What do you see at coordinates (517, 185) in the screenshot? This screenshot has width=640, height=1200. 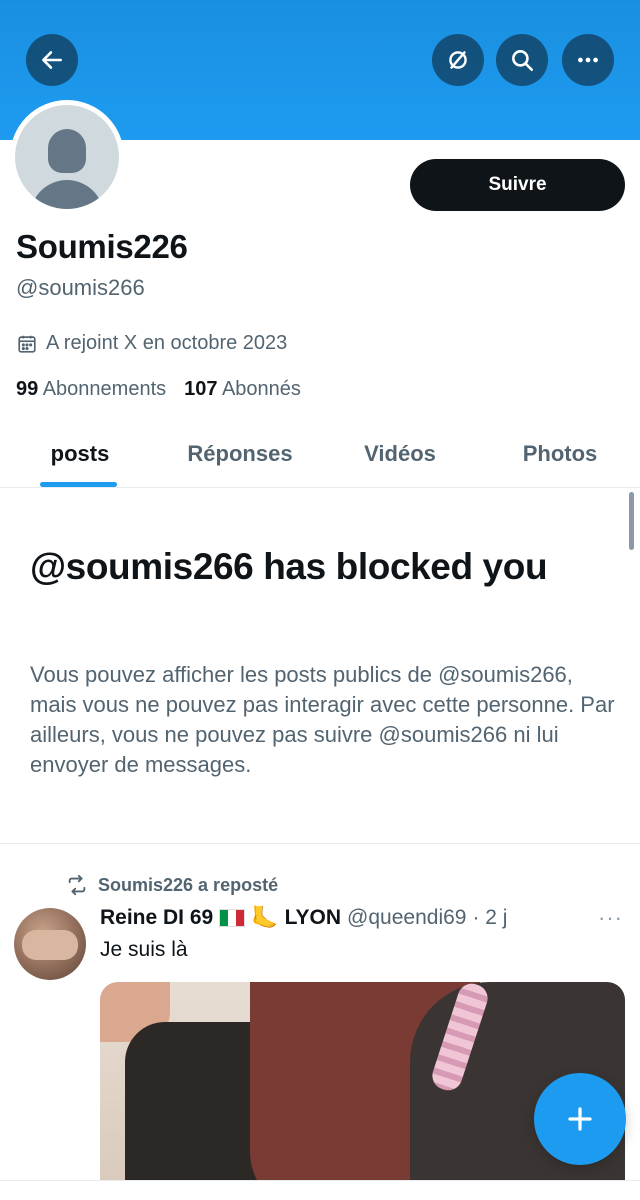 I see `follow-button: Suivre` at bounding box center [517, 185].